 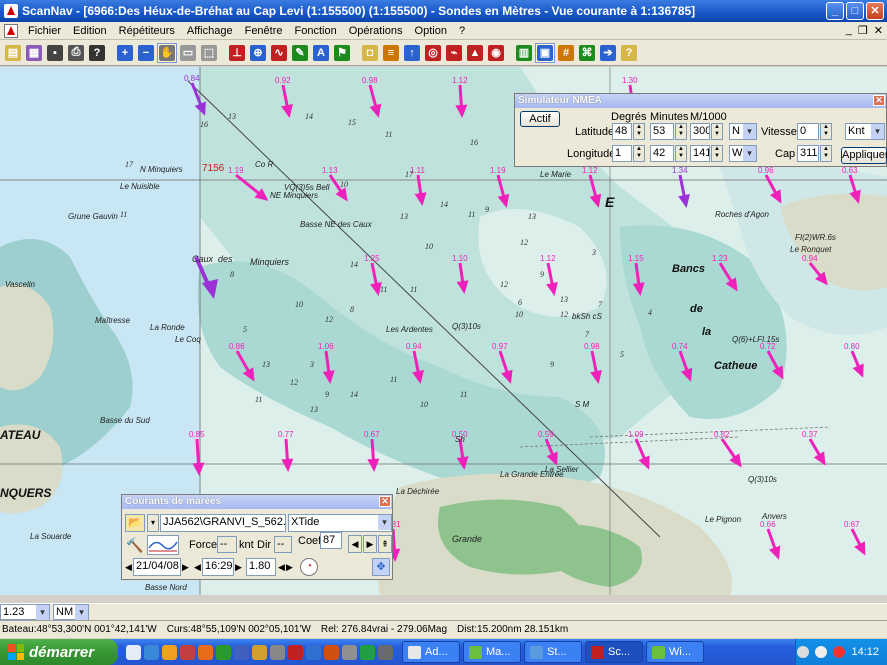 What do you see at coordinates (163, 545) in the screenshot?
I see `tide-curve-icon` at bounding box center [163, 545].